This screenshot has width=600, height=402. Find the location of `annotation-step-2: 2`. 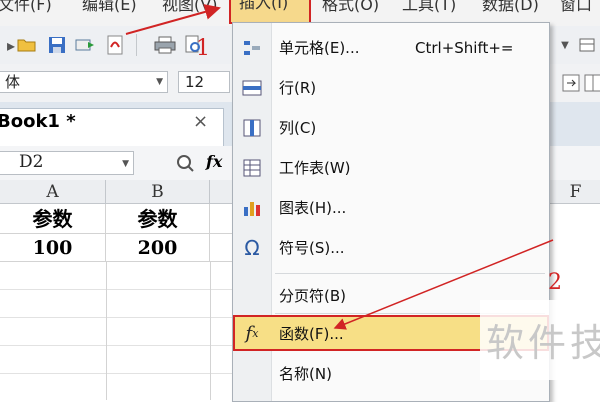

annotation-step-2: 2 is located at coordinates (555, 282).